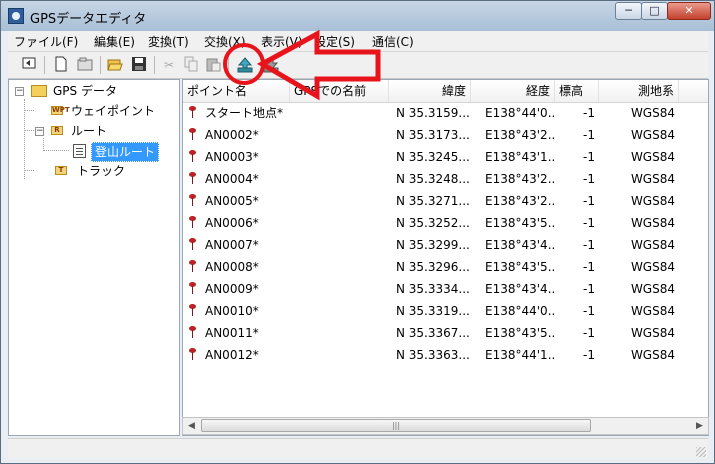 This screenshot has height=464, width=715. What do you see at coordinates (232, 289) in the screenshot?
I see `cell-point-name: AN0009*` at bounding box center [232, 289].